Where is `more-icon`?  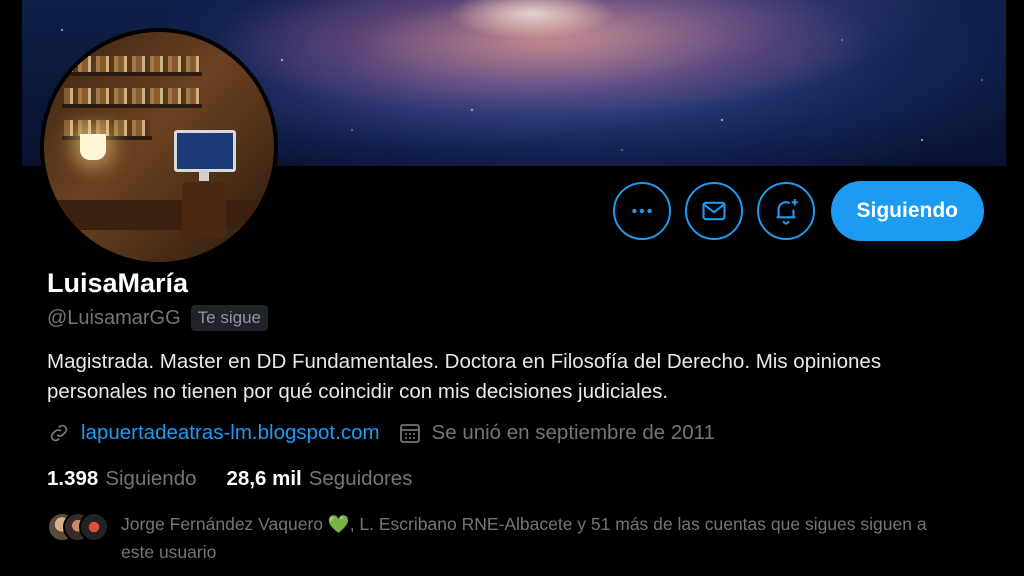 more-icon is located at coordinates (641, 211).